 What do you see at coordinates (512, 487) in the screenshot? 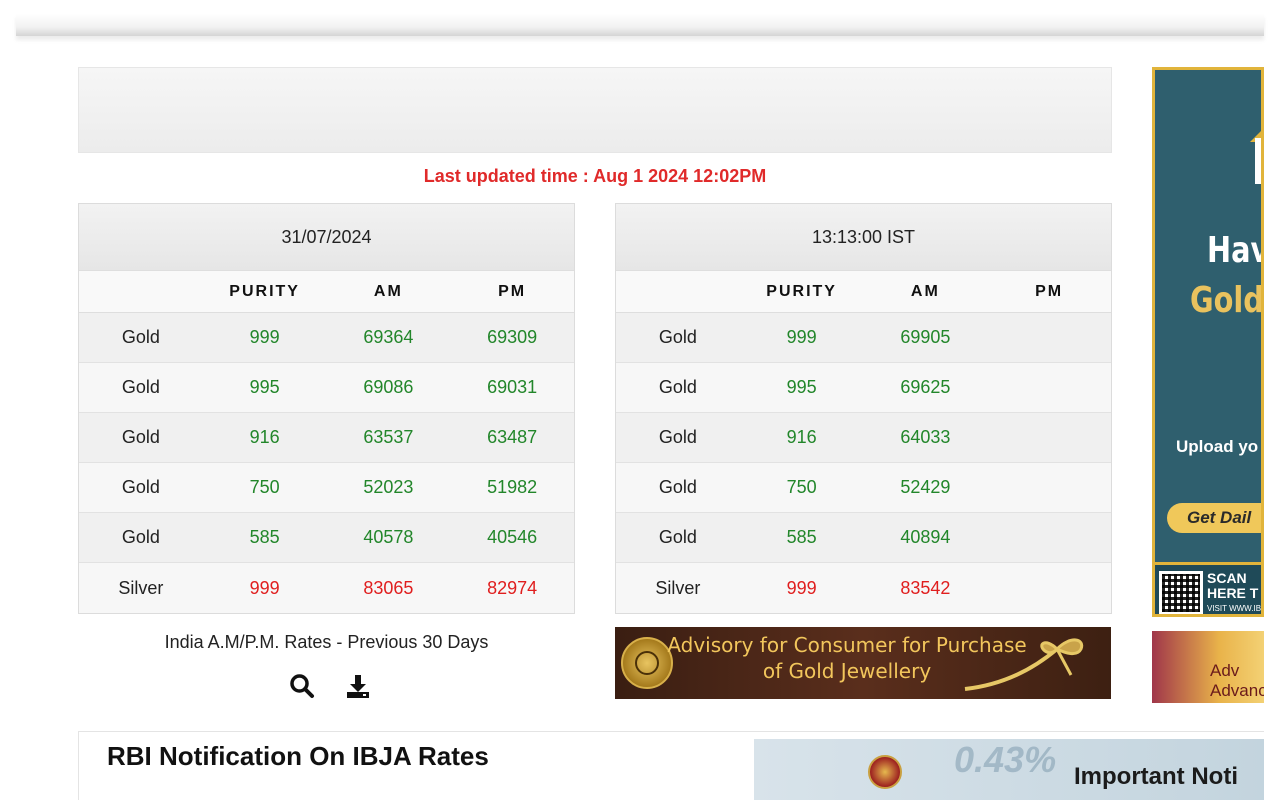
I see `pm-rate-cell: 51982` at bounding box center [512, 487].